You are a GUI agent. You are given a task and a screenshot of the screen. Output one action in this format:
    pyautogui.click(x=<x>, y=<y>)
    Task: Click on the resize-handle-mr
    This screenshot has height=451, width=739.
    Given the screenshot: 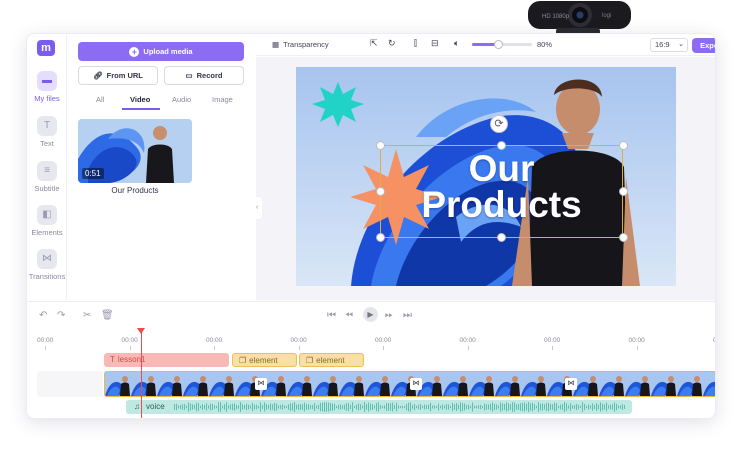 What is the action you would take?
    pyautogui.click(x=623, y=191)
    